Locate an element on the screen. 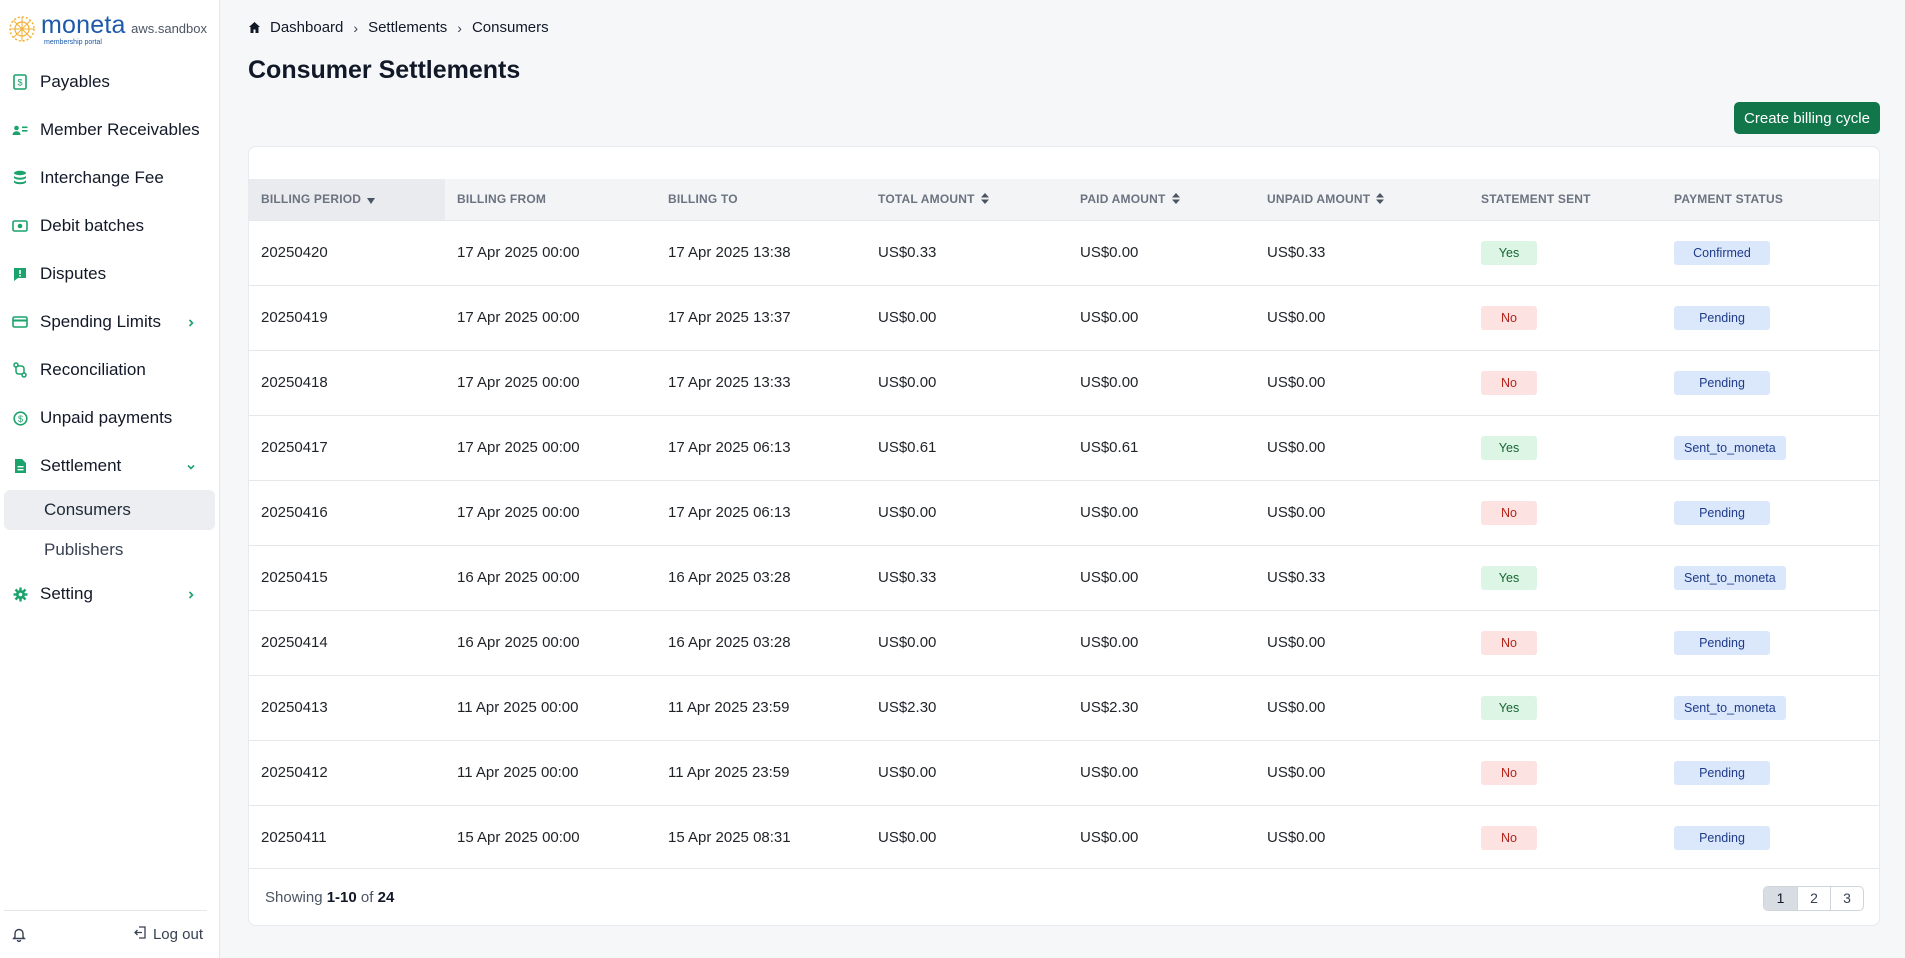 Image resolution: width=1905 pixels, height=958 pixels. sidebar-nav-settings: Setting is located at coordinates (109, 594).